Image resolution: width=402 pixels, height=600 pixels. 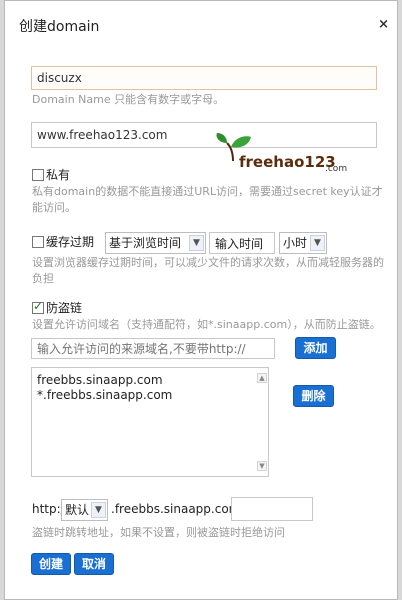 What do you see at coordinates (94, 564) in the screenshot?
I see `cancel-button: 取消` at bounding box center [94, 564].